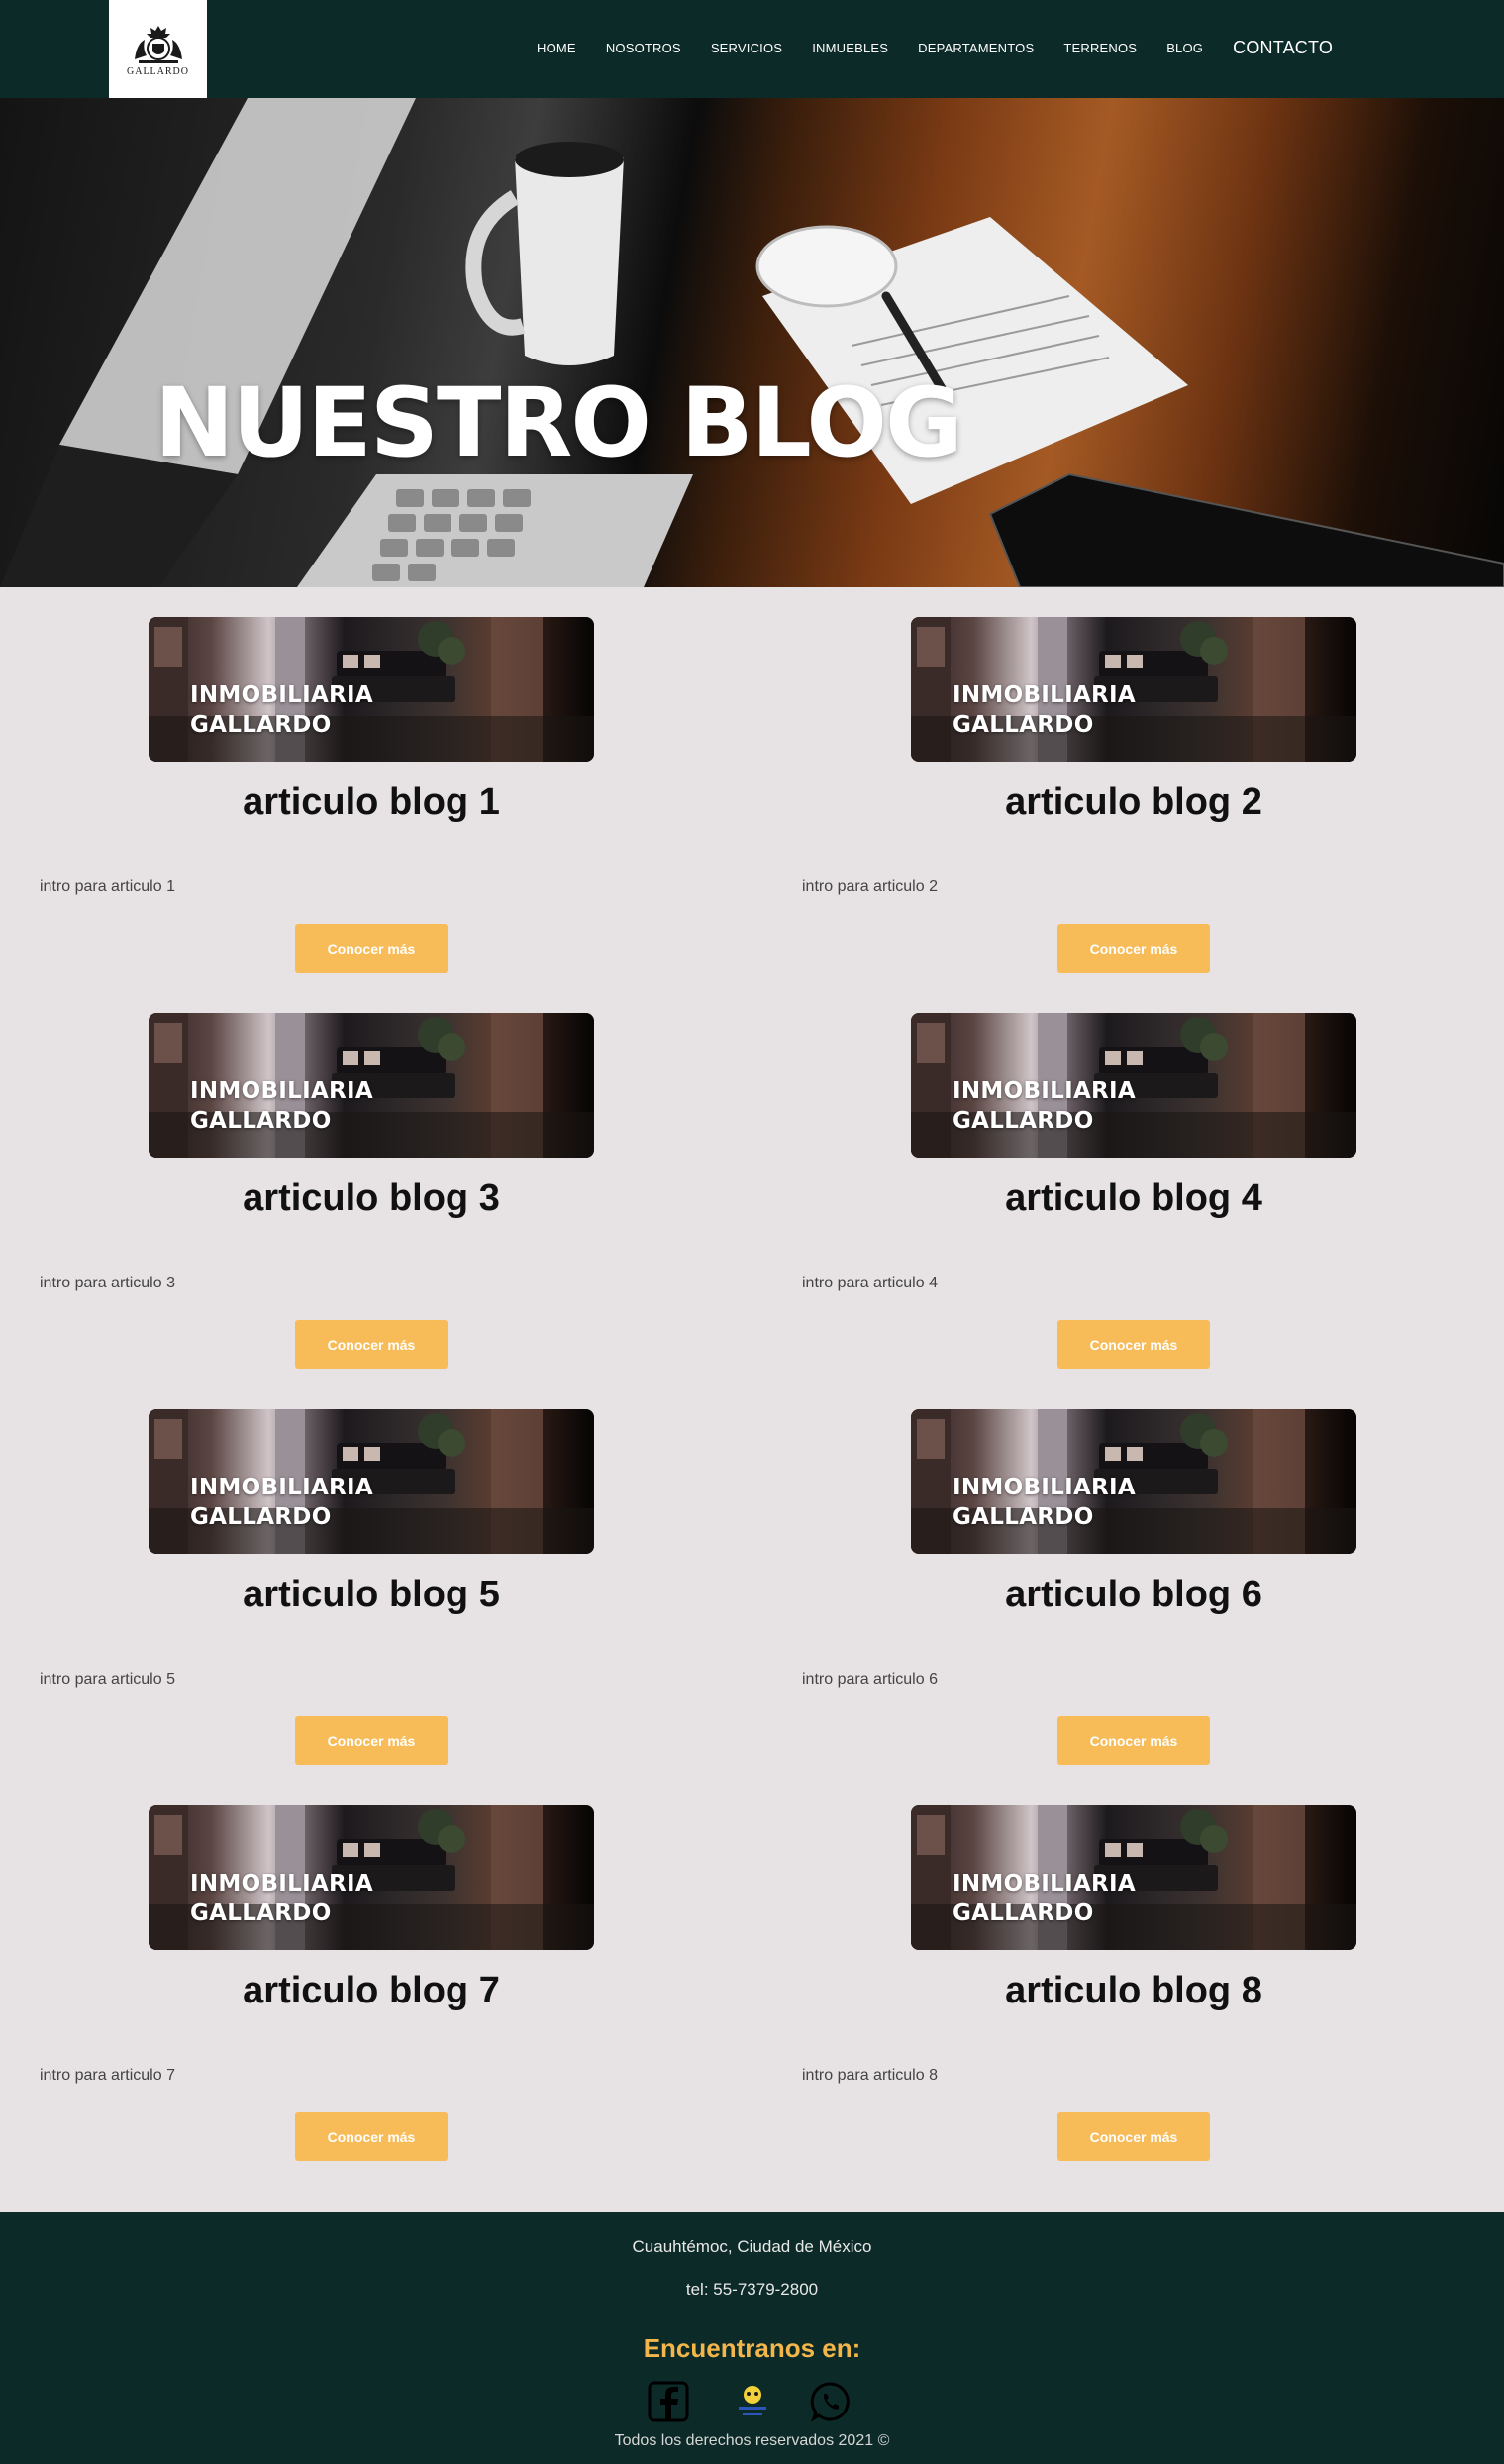 The image size is (1504, 2464). Describe the element at coordinates (372, 803) in the screenshot. I see `article-title: articulo blog 1` at that location.